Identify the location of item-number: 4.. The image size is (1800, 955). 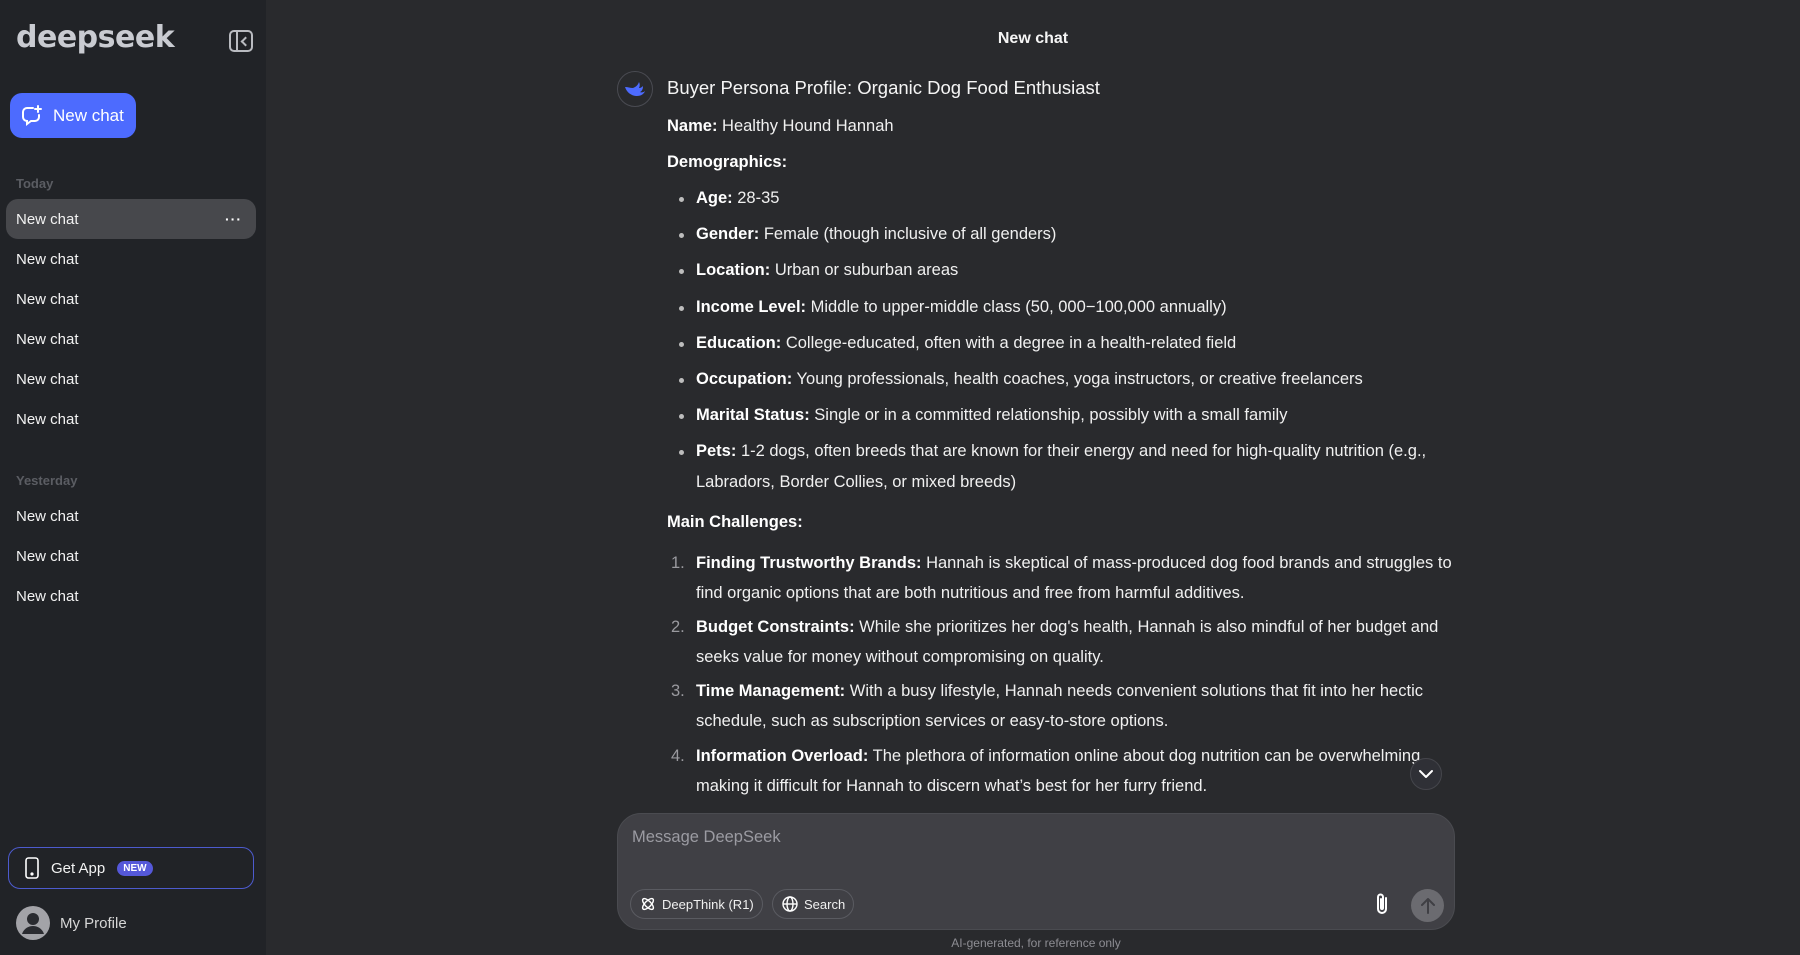
(678, 755).